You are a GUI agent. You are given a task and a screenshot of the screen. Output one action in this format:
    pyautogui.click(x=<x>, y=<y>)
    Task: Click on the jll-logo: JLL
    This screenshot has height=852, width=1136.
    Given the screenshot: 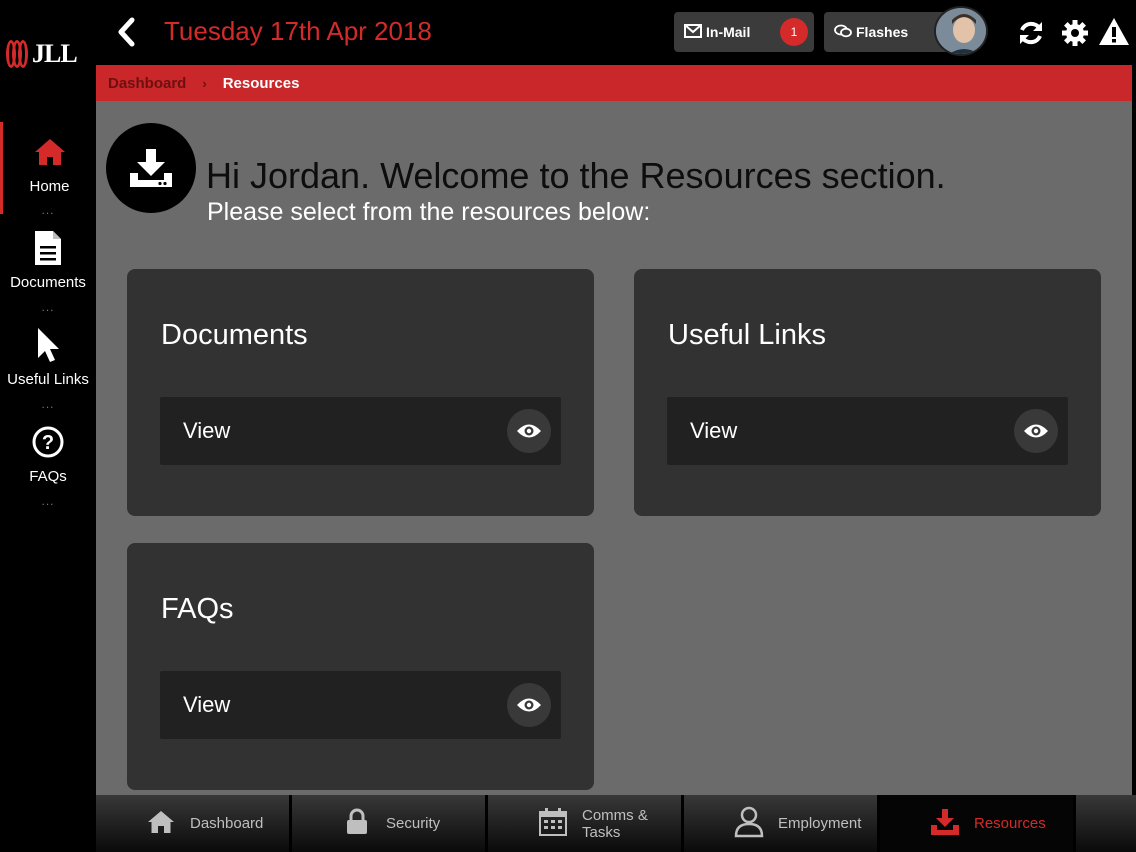 What is the action you would take?
    pyautogui.click(x=42, y=54)
    